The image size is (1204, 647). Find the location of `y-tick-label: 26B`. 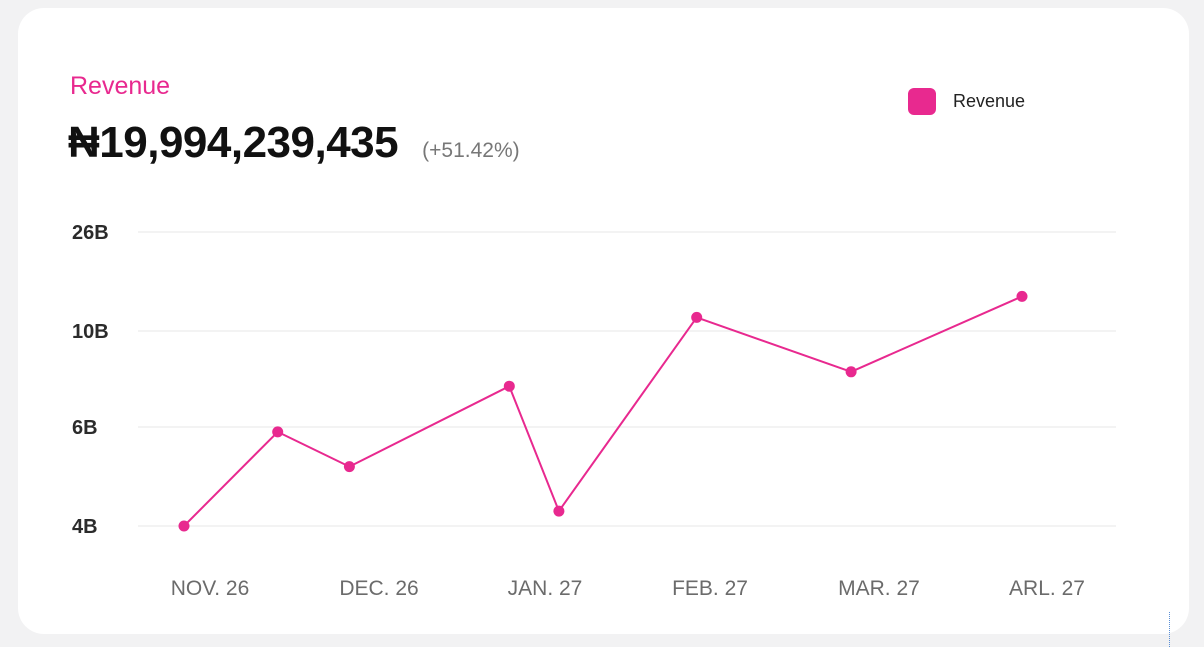

y-tick-label: 26B is located at coordinates (90, 233).